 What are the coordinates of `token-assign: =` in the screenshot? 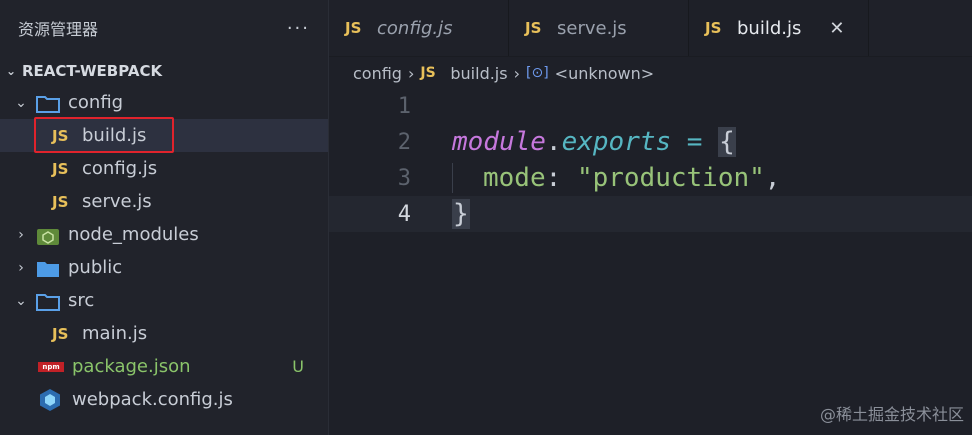 It's located at (695, 142).